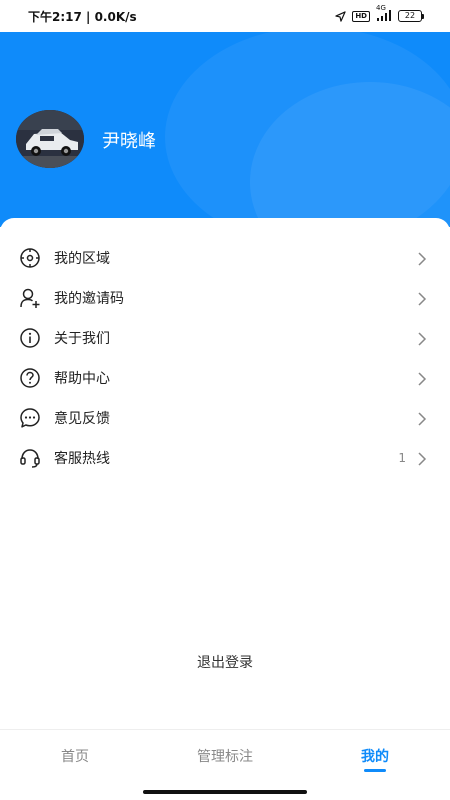 This screenshot has height=800, width=450. What do you see at coordinates (225, 458) in the screenshot?
I see `menu-item-hotline: 客服热线 1` at bounding box center [225, 458].